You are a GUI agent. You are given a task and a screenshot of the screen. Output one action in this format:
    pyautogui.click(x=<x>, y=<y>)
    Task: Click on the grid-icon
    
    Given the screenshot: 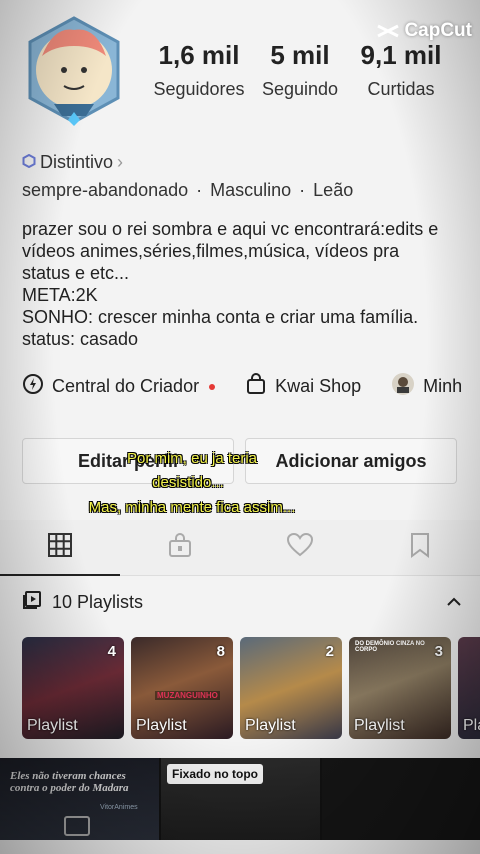 What is the action you would take?
    pyautogui.click(x=60, y=547)
    